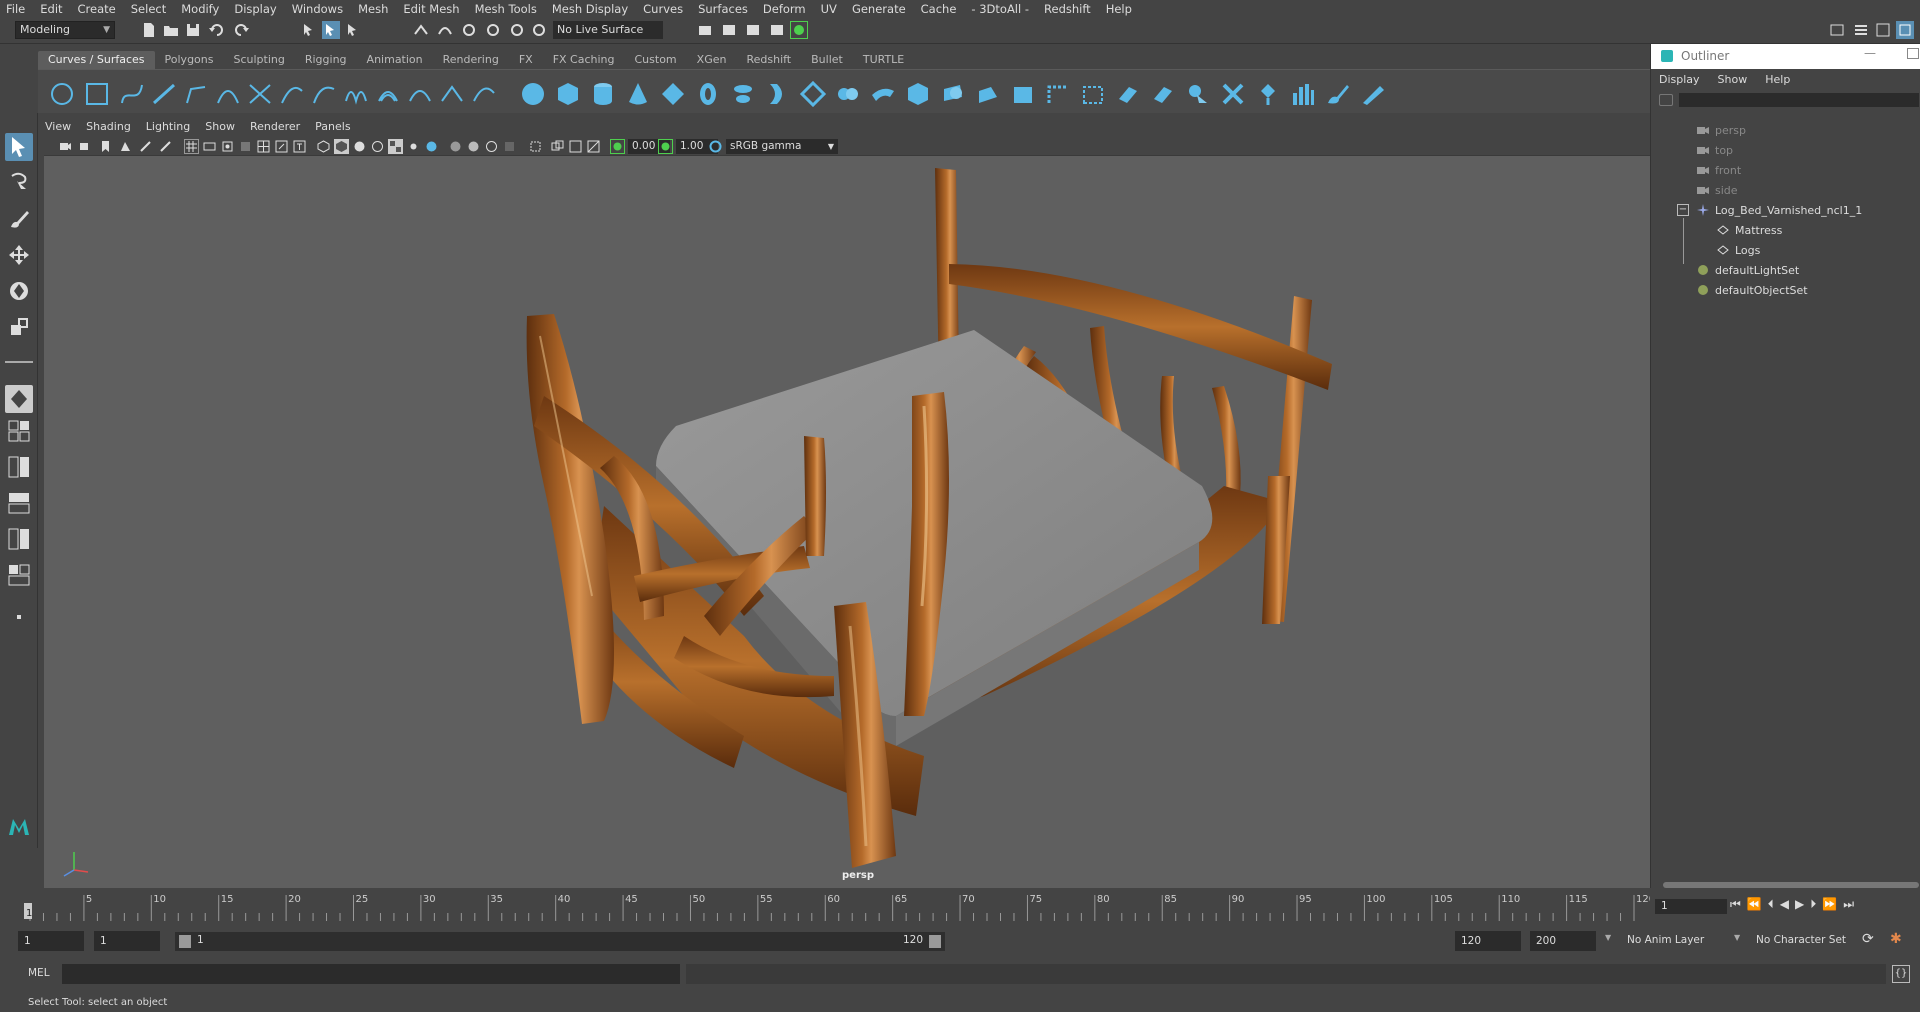  Describe the element at coordinates (245, 146) in the screenshot. I see `gate-mask-icon` at that location.